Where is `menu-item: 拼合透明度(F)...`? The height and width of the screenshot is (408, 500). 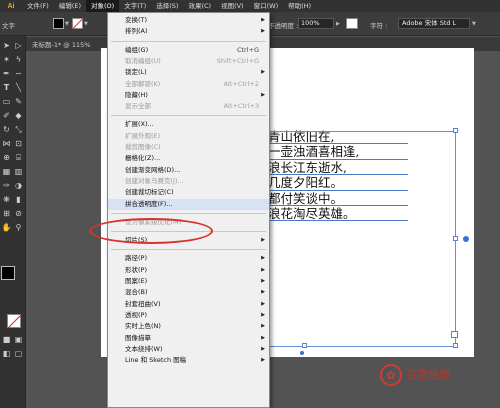
menu-item: 拼合透明度(F)... is located at coordinates (188, 204).